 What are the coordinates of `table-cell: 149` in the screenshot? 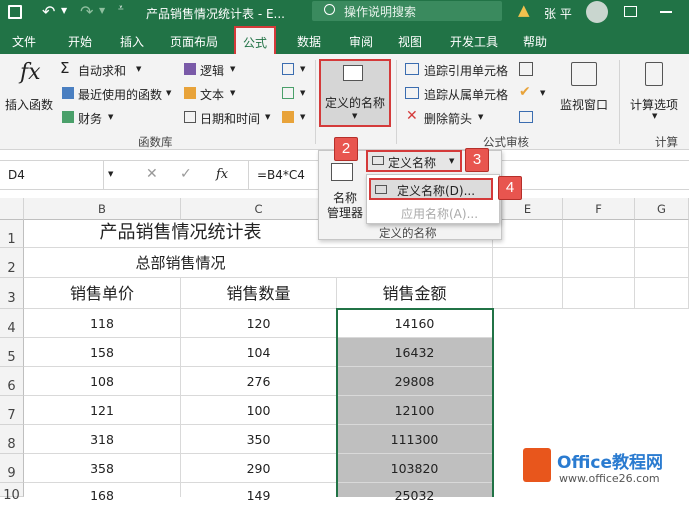 It's located at (259, 493).